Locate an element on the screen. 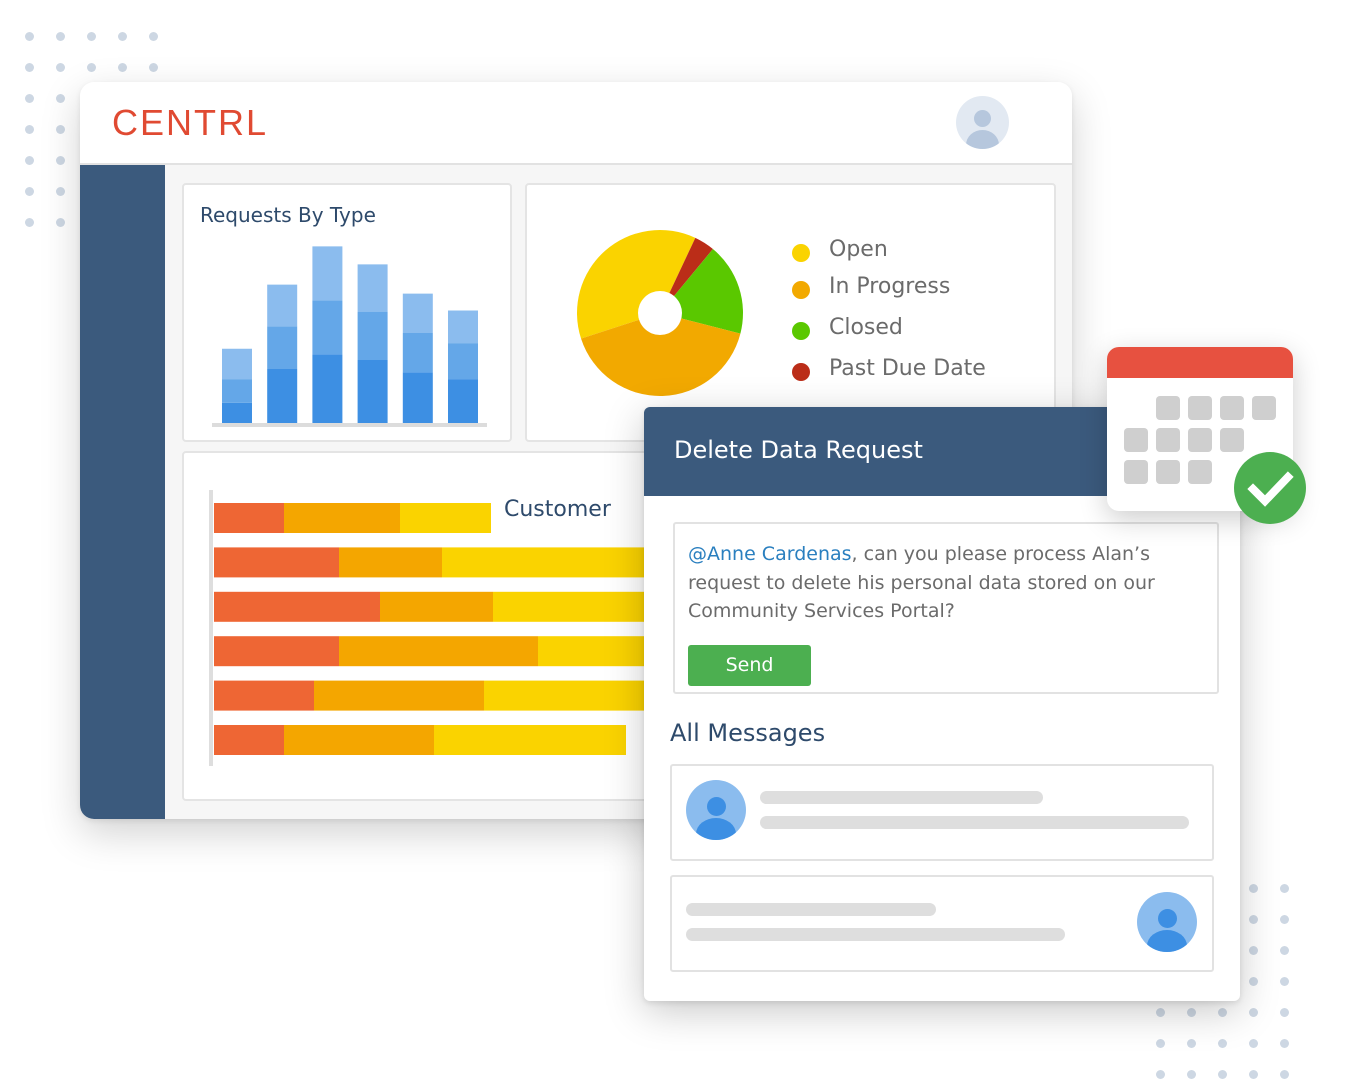 The height and width of the screenshot is (1080, 1372). app-header: CENTRL is located at coordinates (576, 123).